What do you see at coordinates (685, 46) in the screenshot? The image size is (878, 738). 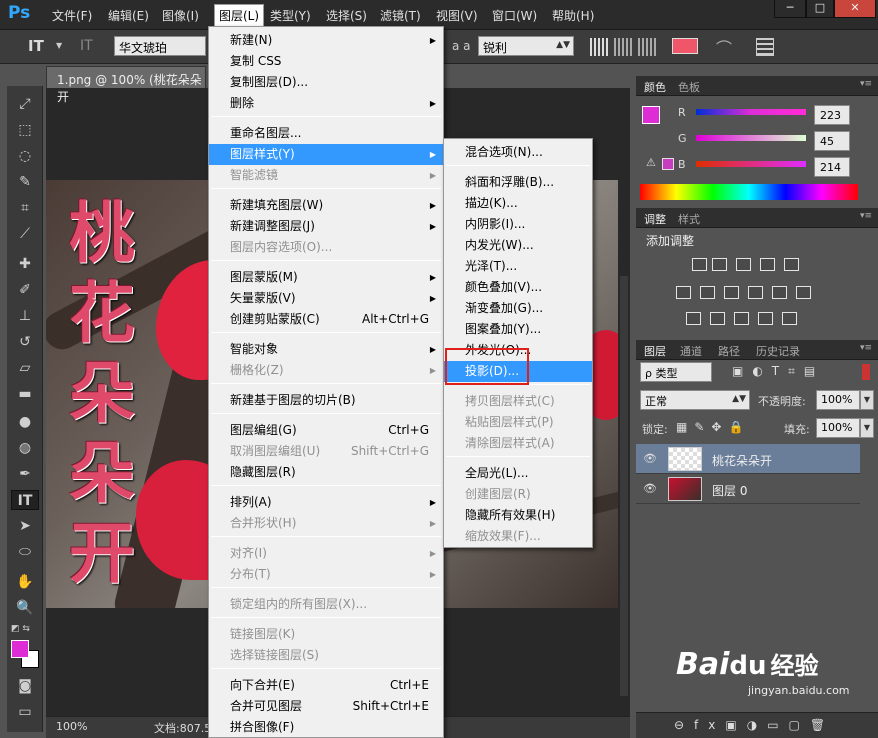 I see `text-color-swatch` at bounding box center [685, 46].